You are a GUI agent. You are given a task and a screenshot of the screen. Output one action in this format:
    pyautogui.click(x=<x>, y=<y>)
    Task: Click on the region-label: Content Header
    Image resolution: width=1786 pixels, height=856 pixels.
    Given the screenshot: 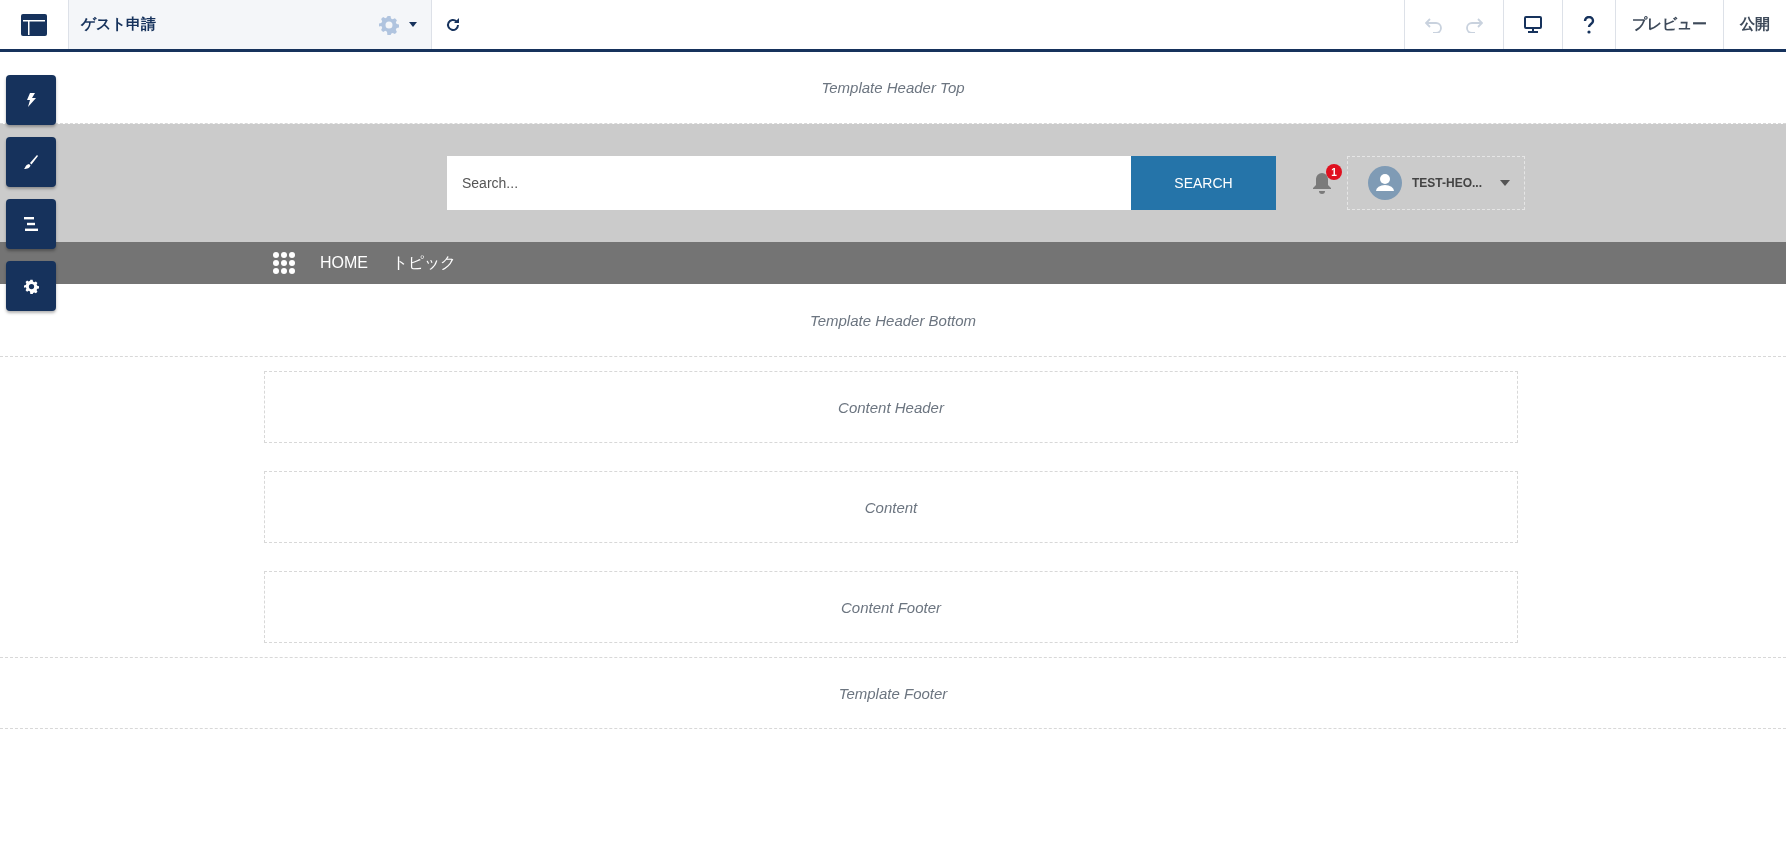 What is the action you would take?
    pyautogui.click(x=891, y=407)
    